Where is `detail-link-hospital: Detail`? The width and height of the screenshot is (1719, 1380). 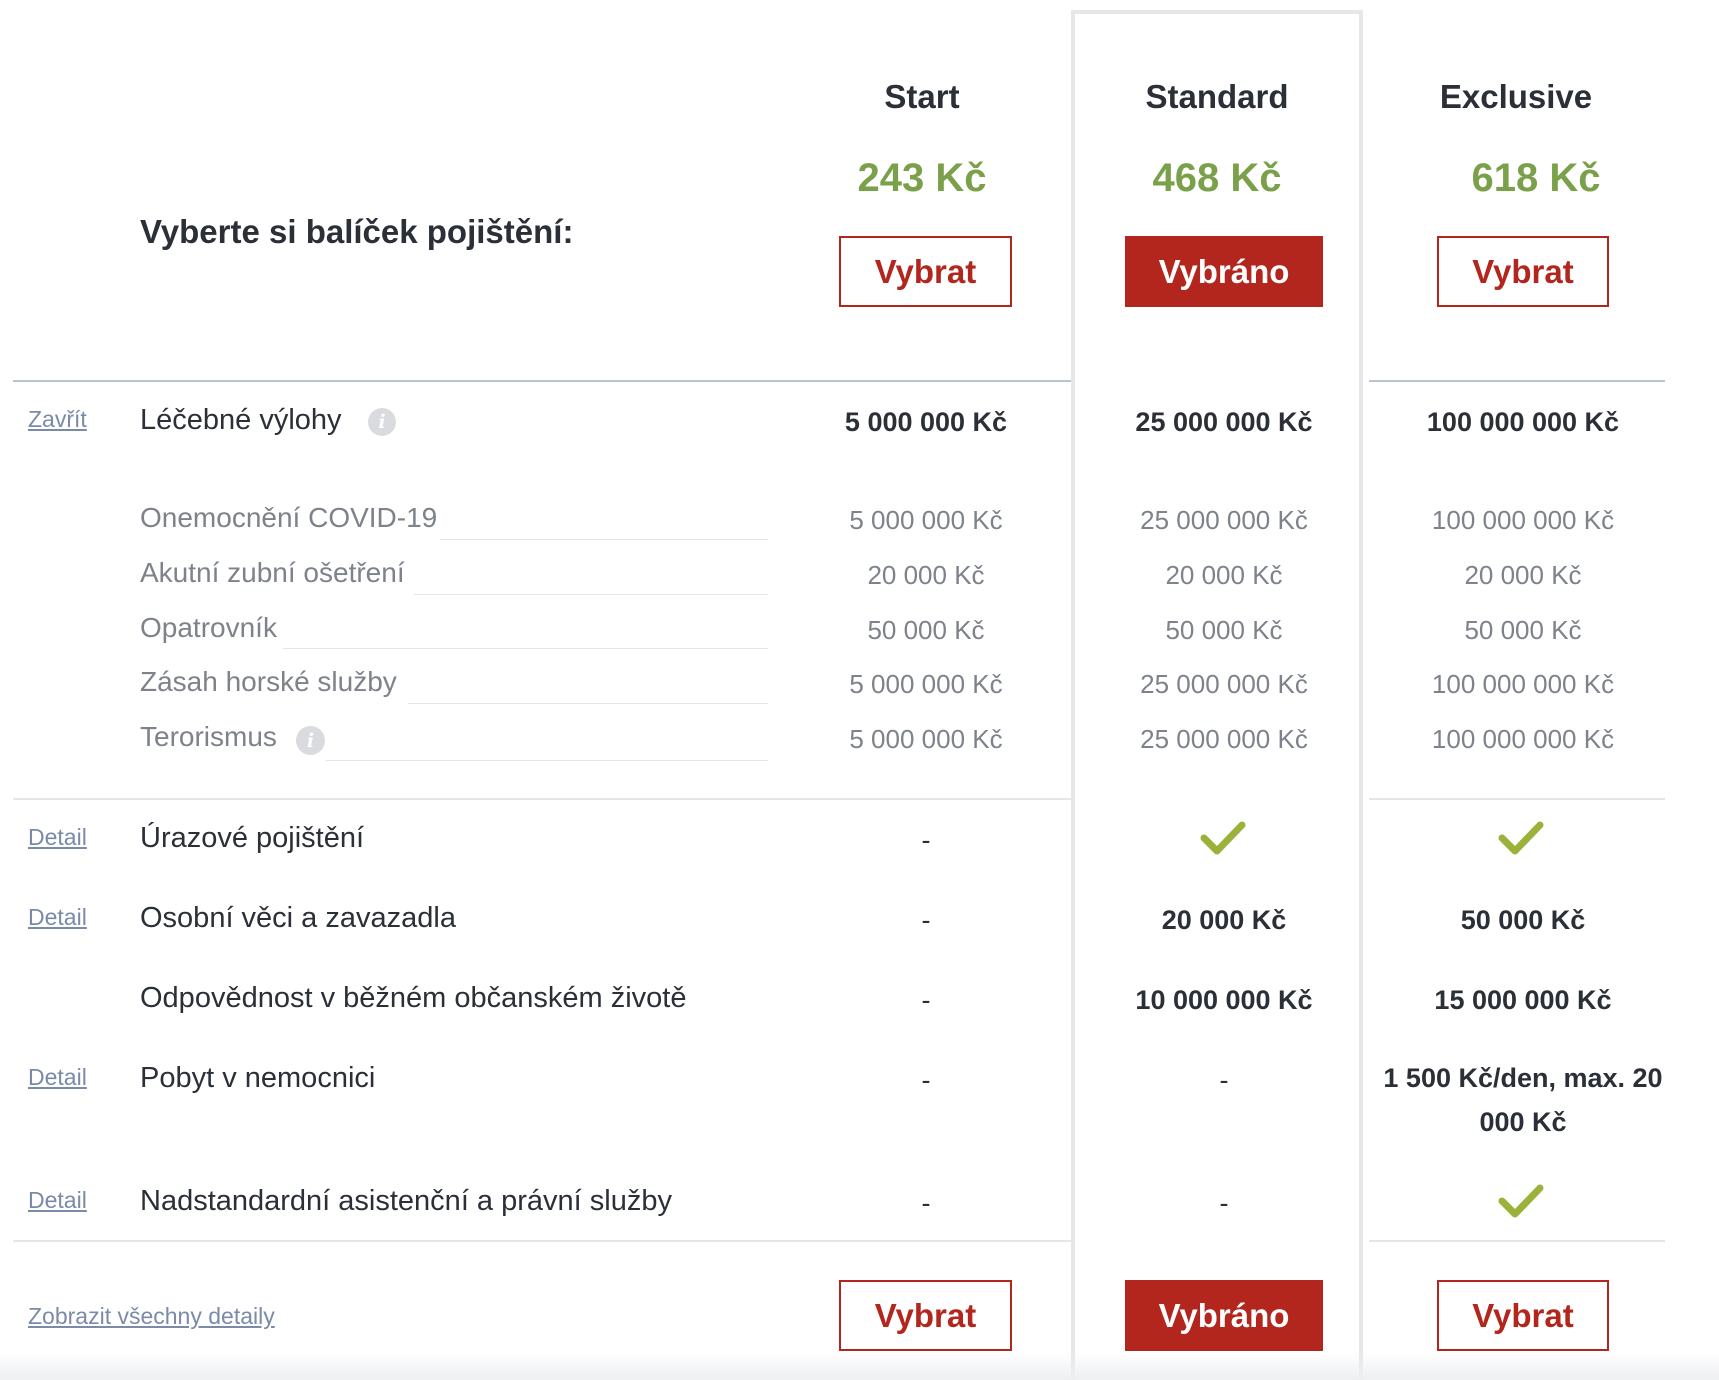
detail-link-hospital: Detail is located at coordinates (57, 1077).